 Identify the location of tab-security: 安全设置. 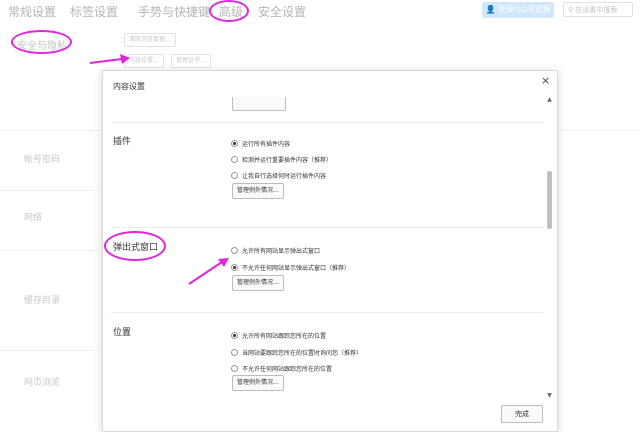
(282, 11).